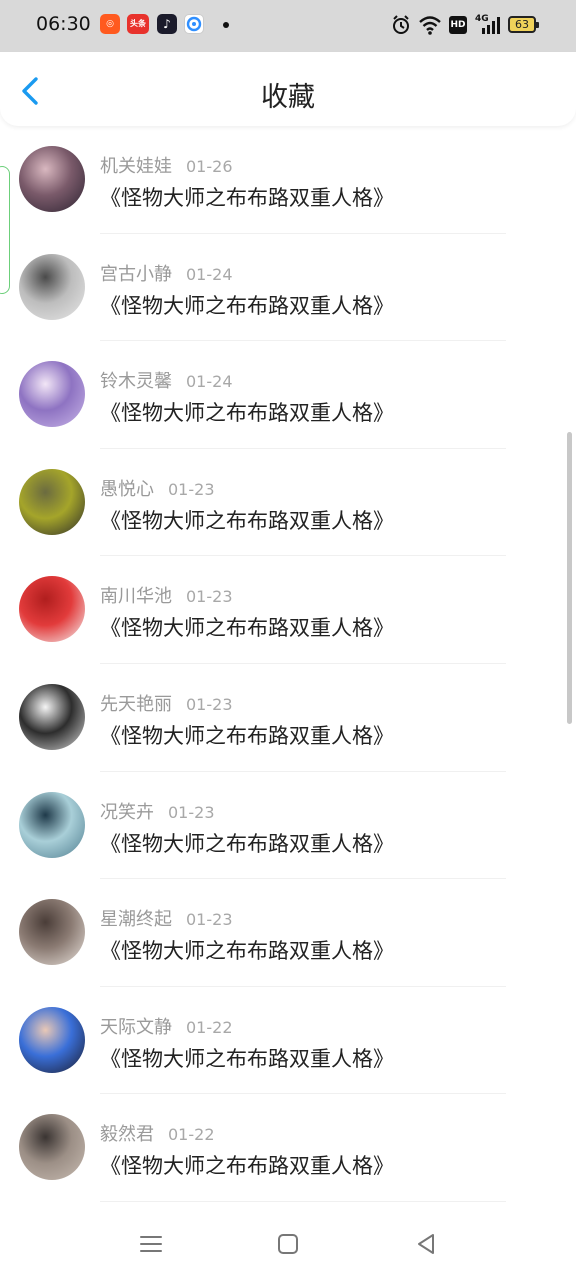  Describe the element at coordinates (157, 811) in the screenshot. I see `item-meta: 况笑卉 01-23` at that location.